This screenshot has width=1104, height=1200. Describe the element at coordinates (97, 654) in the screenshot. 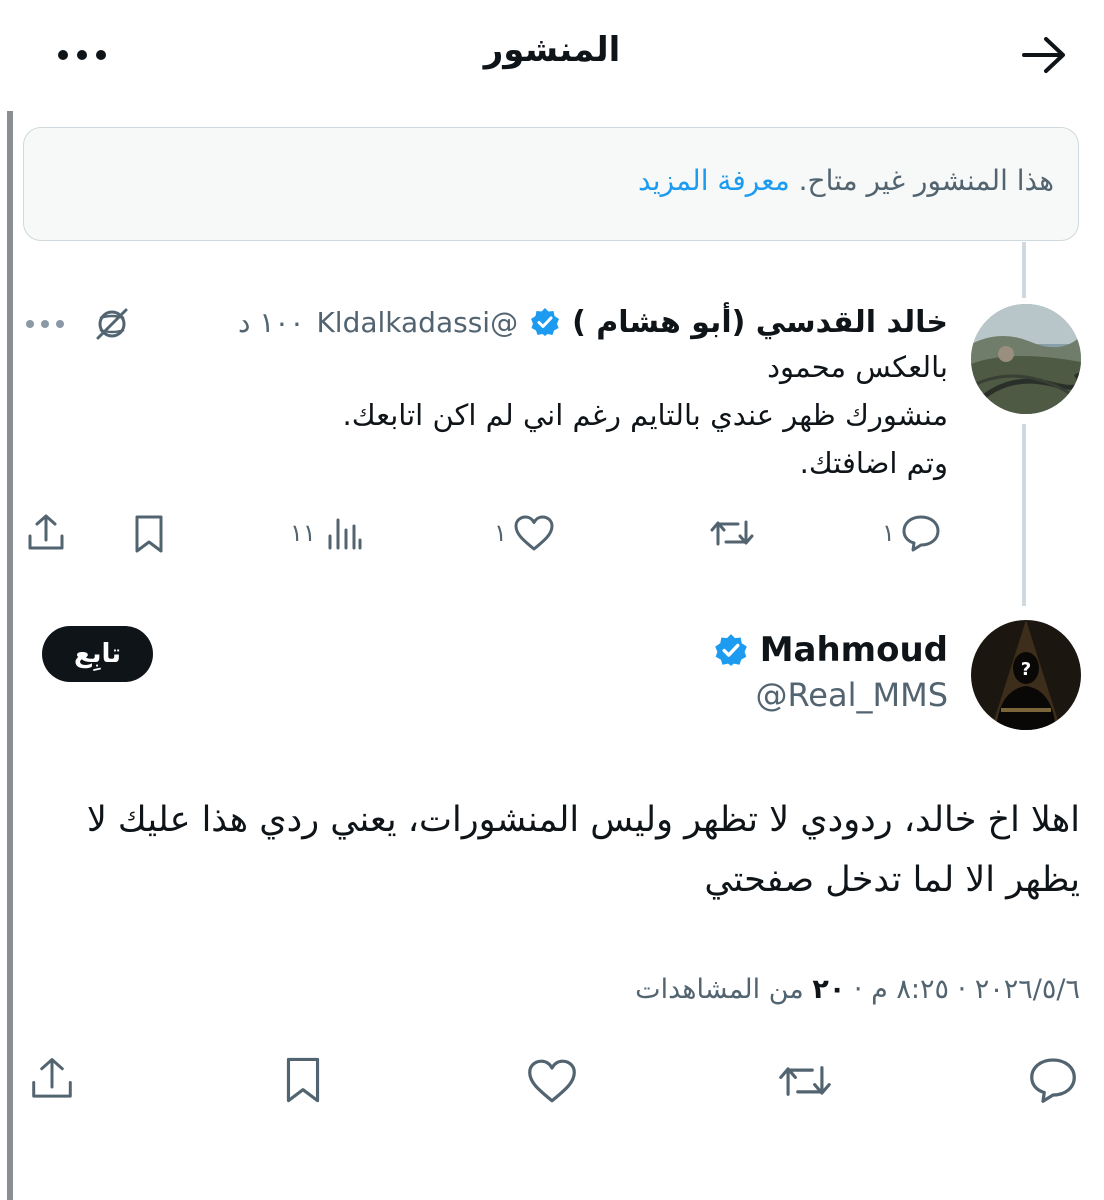

I see `follow-button: تابِع` at that location.